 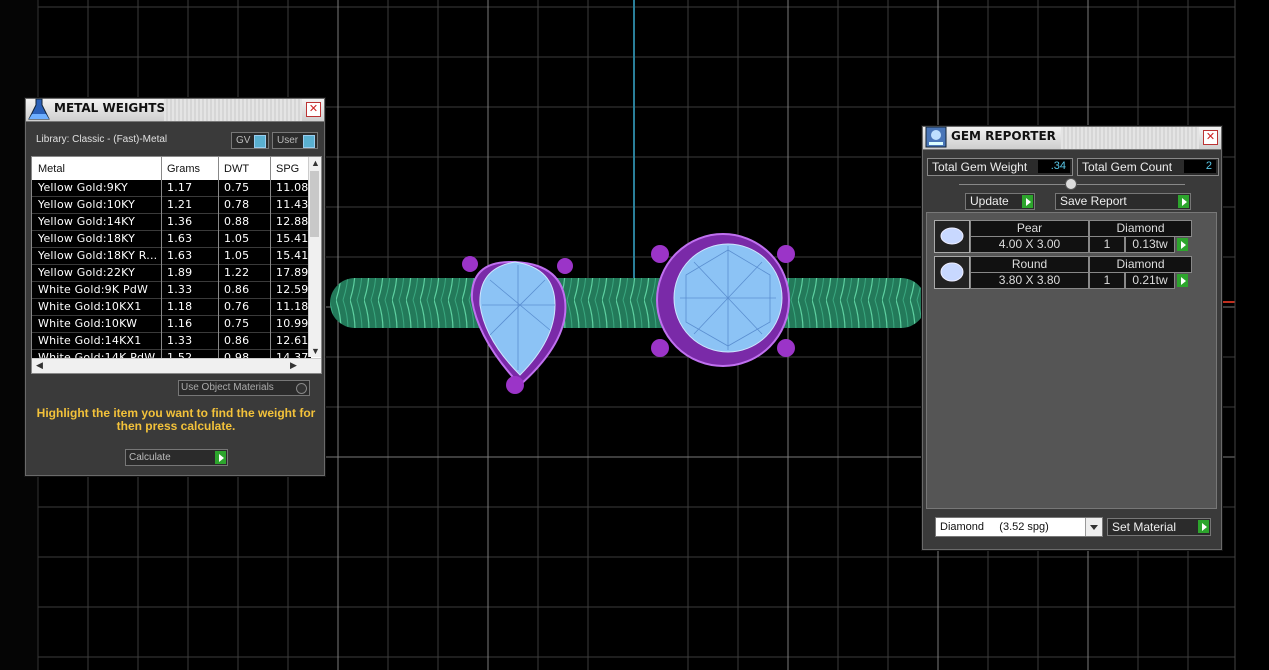 What do you see at coordinates (1029, 264) in the screenshot?
I see `gem-shape: Round` at bounding box center [1029, 264].